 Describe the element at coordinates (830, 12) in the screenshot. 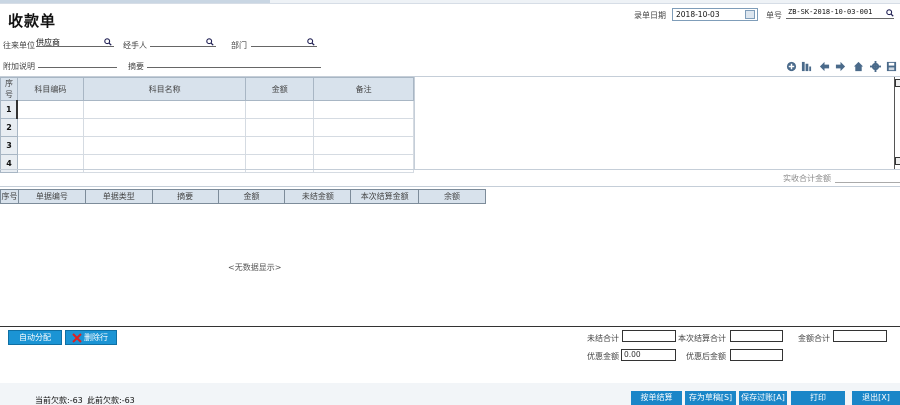

I see `doc-no-value: ZB-SK-2018-10-03-001` at that location.